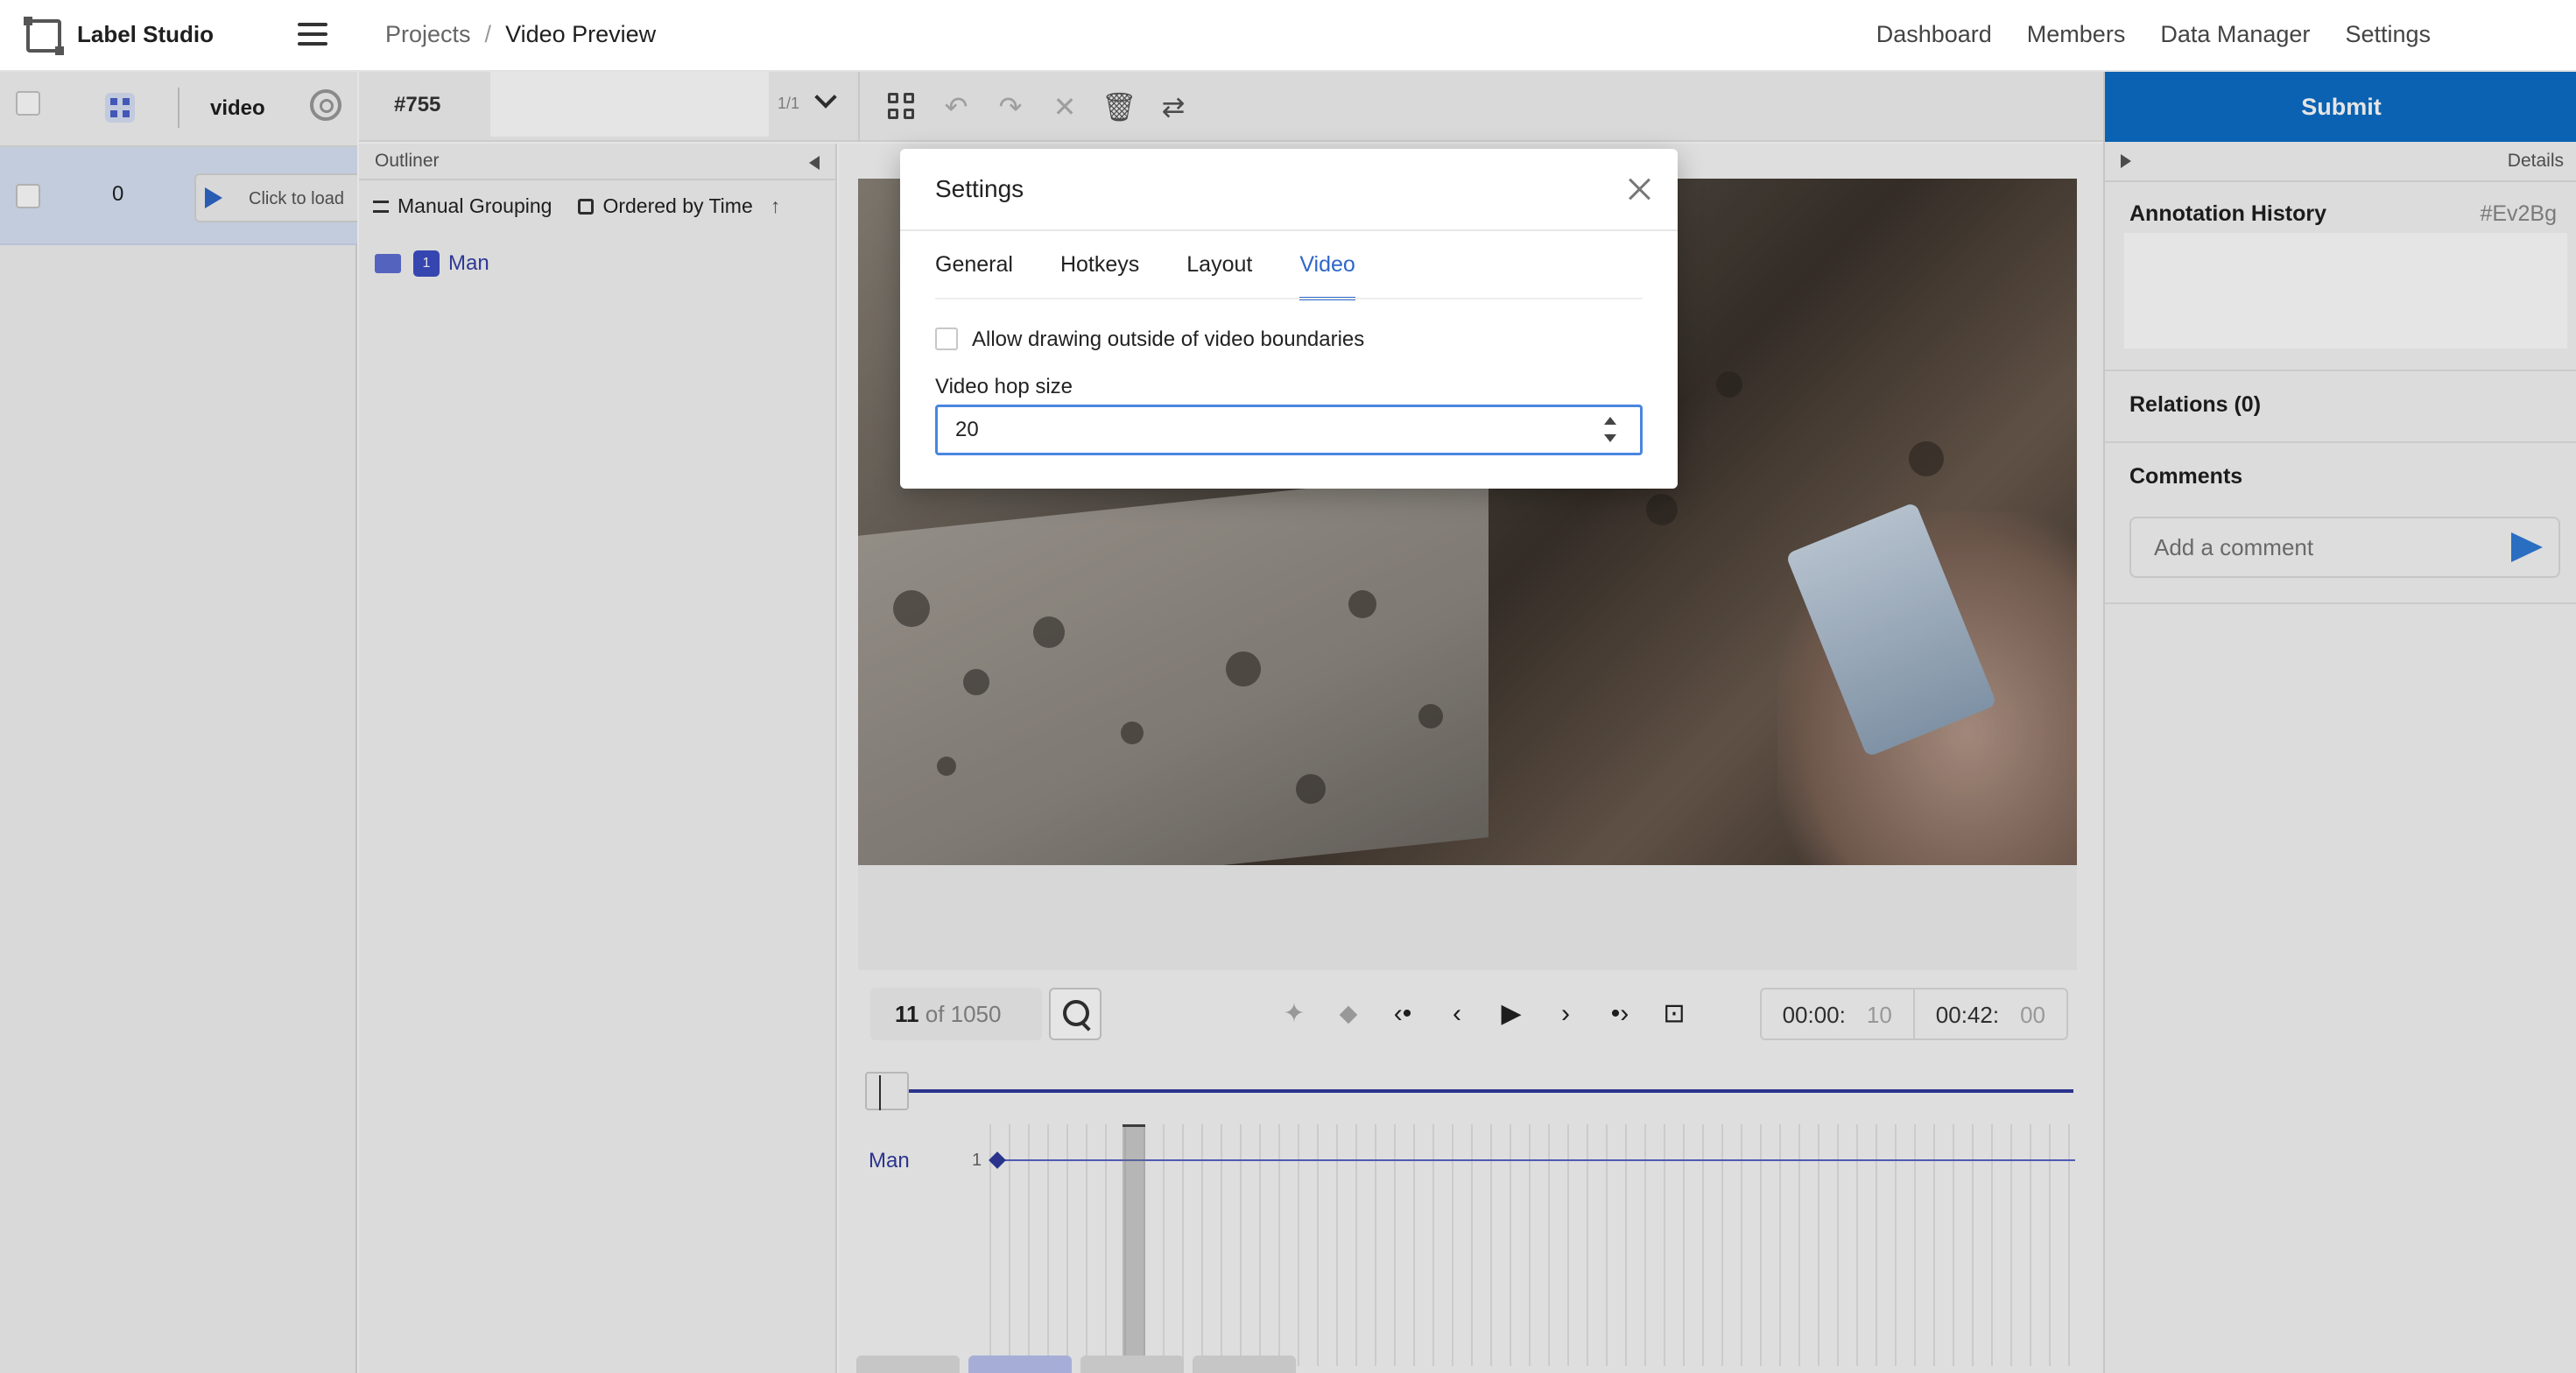 Image resolution: width=2576 pixels, height=1373 pixels. What do you see at coordinates (1814, 1015) in the screenshot?
I see `current-time-main: 00:00:` at bounding box center [1814, 1015].